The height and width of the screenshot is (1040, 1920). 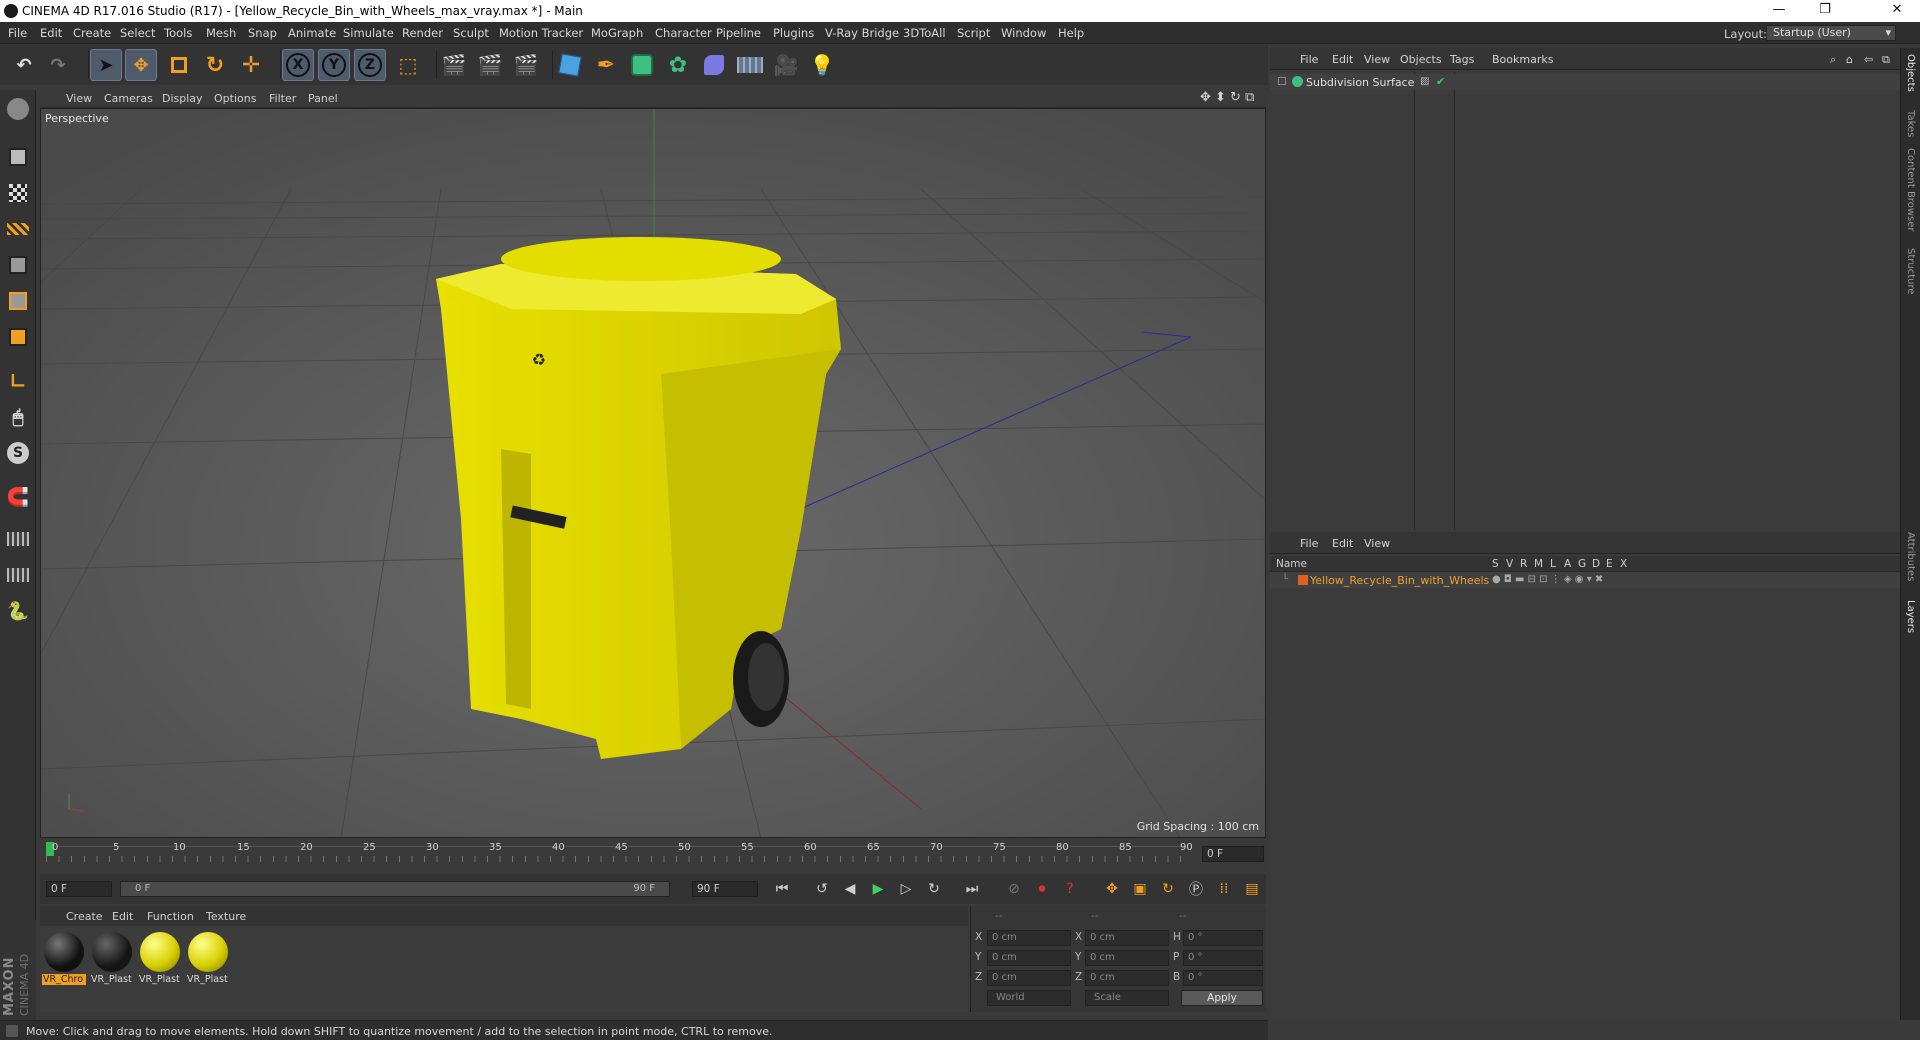 I want to click on grid-snap-button, so click(x=18, y=575).